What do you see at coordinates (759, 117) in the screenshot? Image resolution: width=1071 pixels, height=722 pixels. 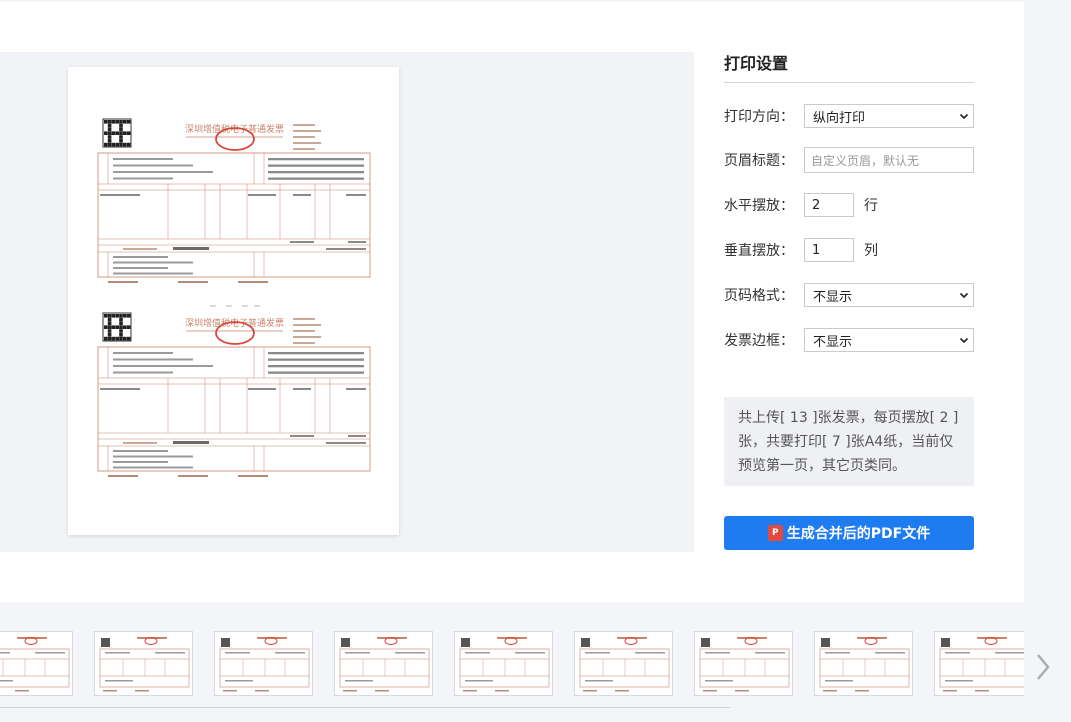 I see `orientation-label: 打印方向：` at bounding box center [759, 117].